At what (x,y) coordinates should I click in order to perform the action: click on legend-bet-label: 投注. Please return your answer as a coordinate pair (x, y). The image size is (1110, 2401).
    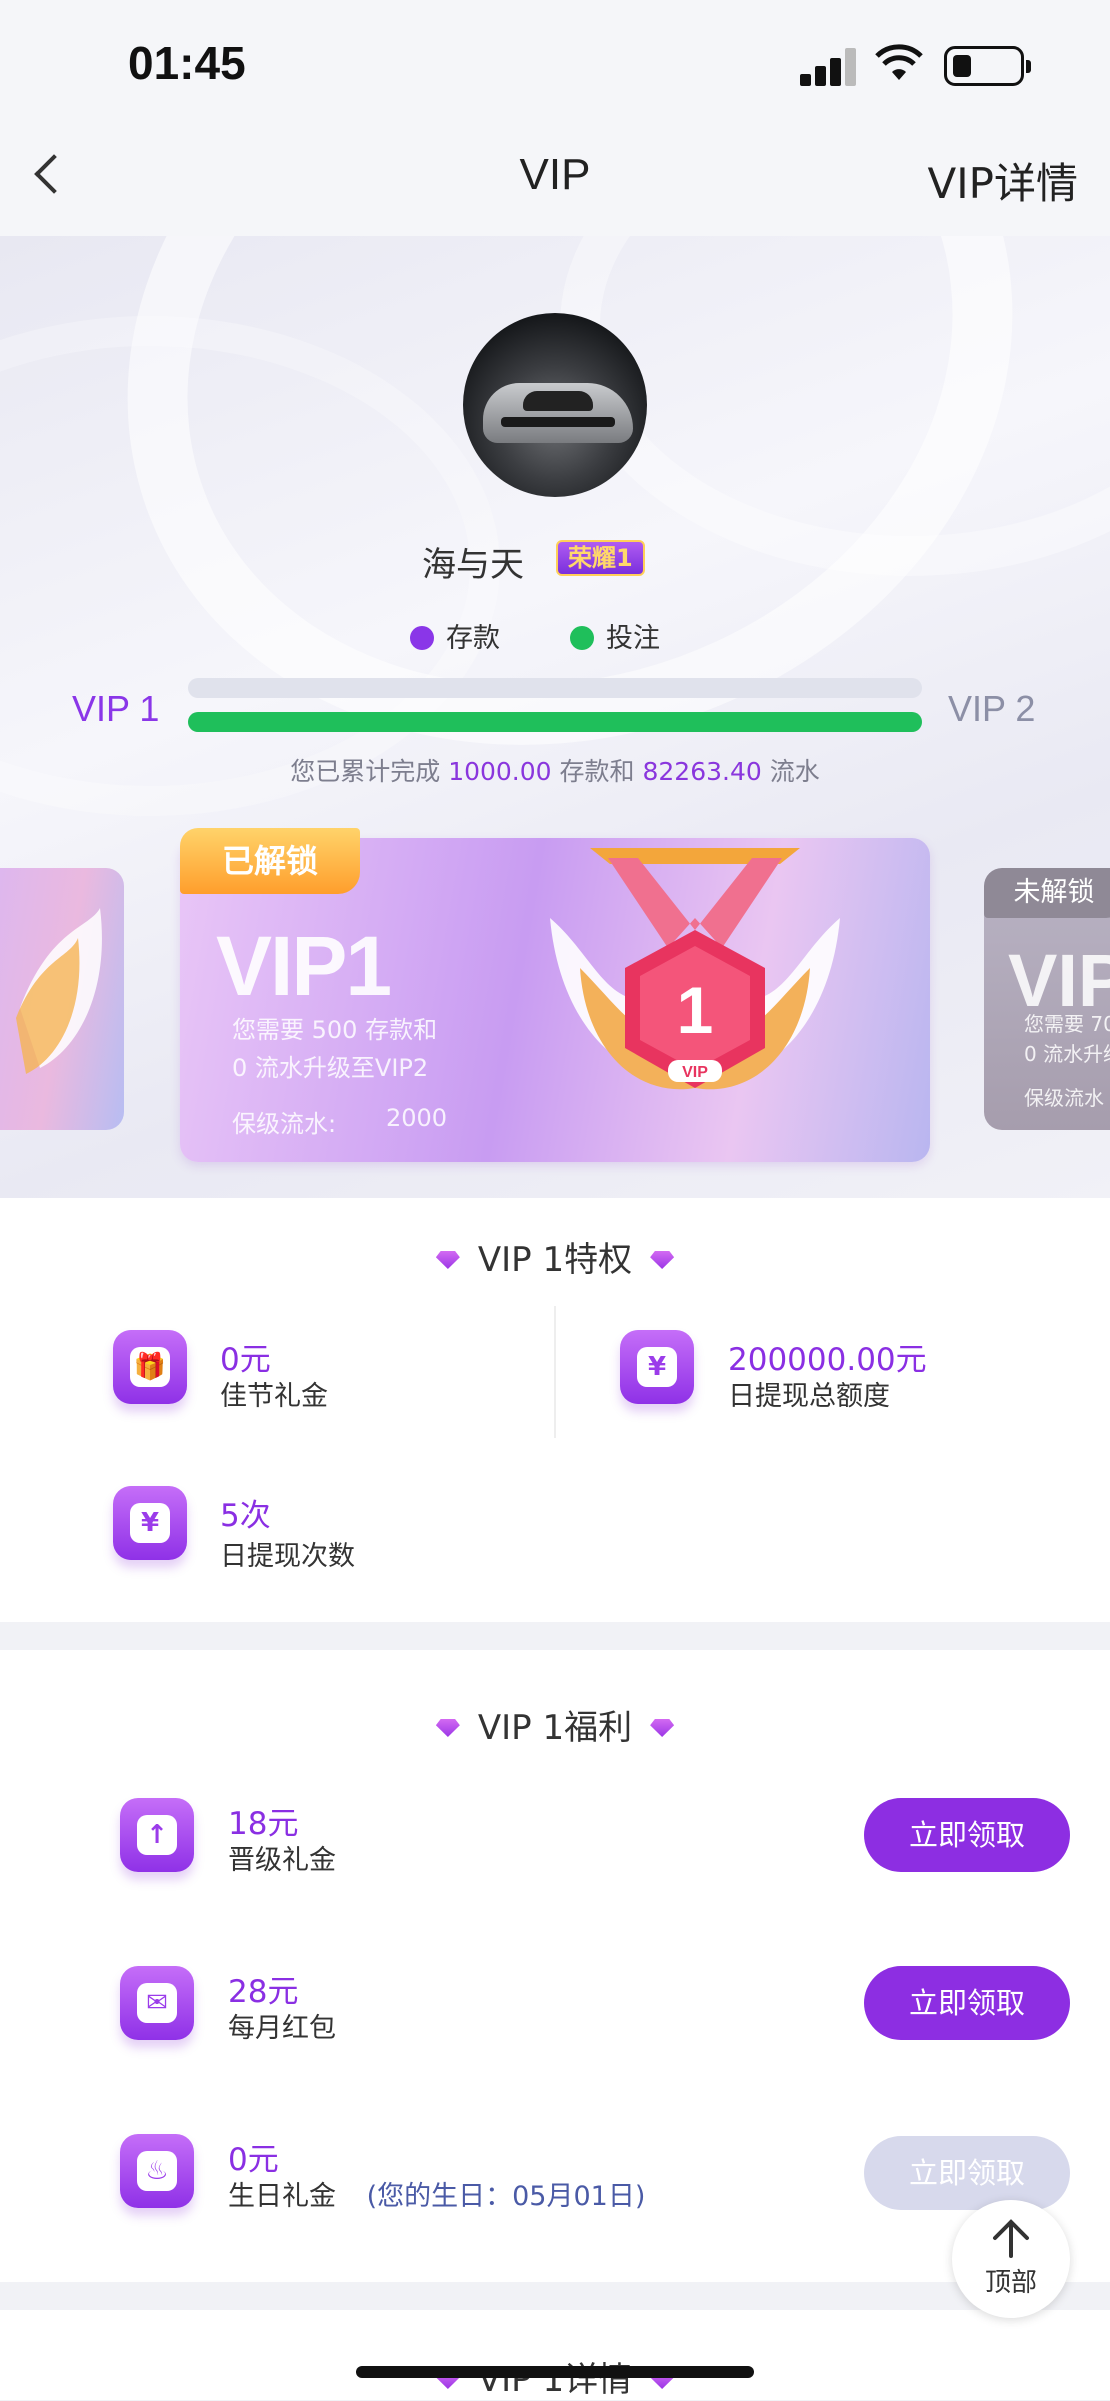
    Looking at the image, I should click on (633, 638).